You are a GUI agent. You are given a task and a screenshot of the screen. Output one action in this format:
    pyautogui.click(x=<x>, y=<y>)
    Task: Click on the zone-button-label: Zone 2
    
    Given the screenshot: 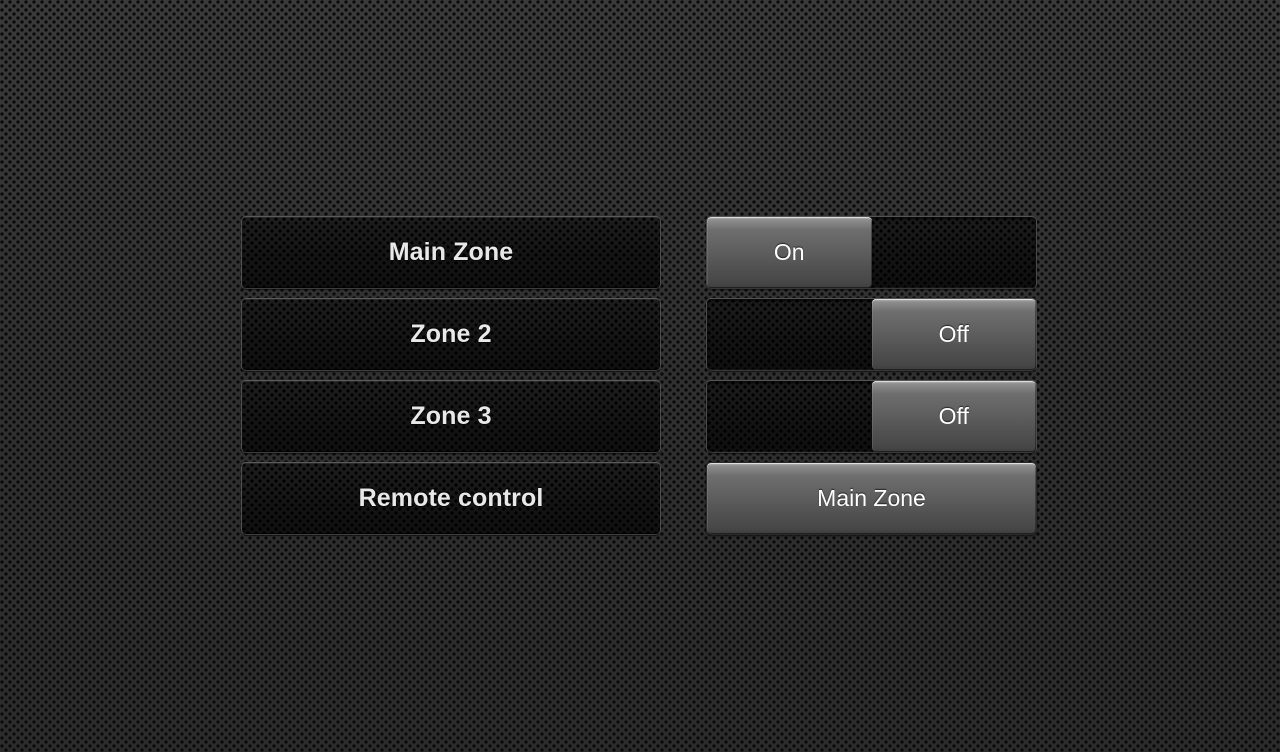 What is the action you would take?
    pyautogui.click(x=451, y=334)
    